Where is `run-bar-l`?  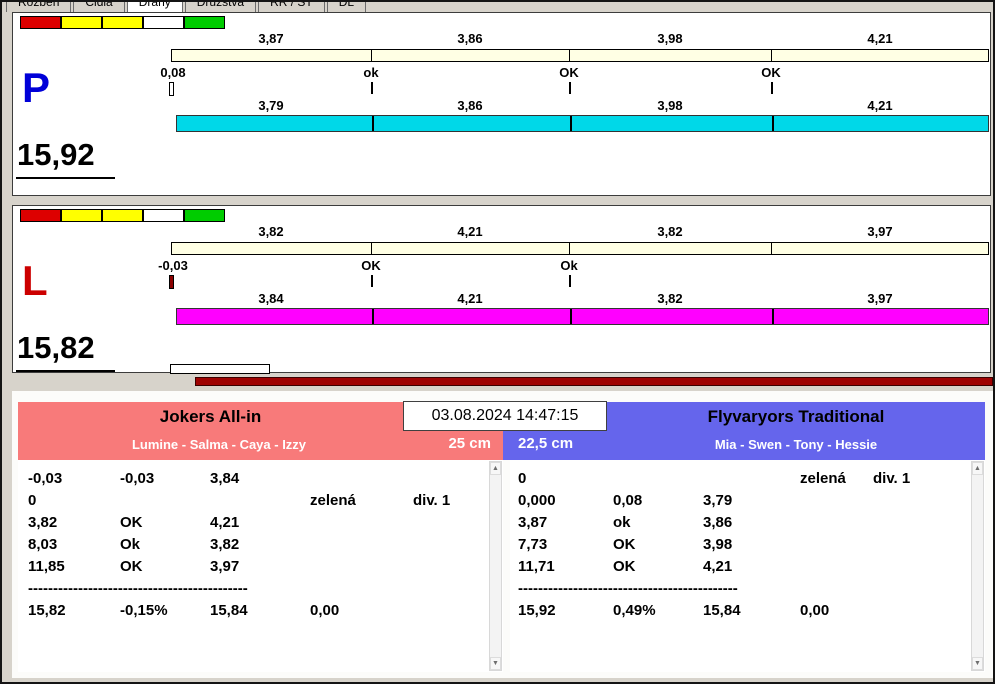
run-bar-l is located at coordinates (582, 316).